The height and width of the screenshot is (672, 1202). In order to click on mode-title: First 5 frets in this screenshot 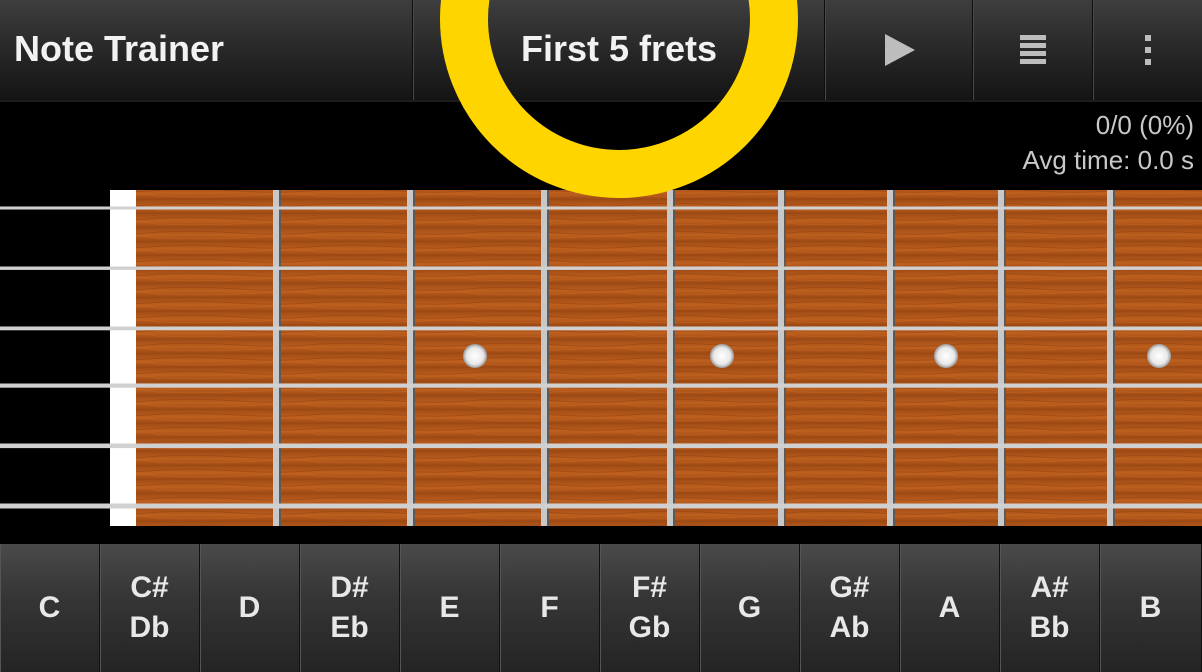, I will do `click(619, 48)`.